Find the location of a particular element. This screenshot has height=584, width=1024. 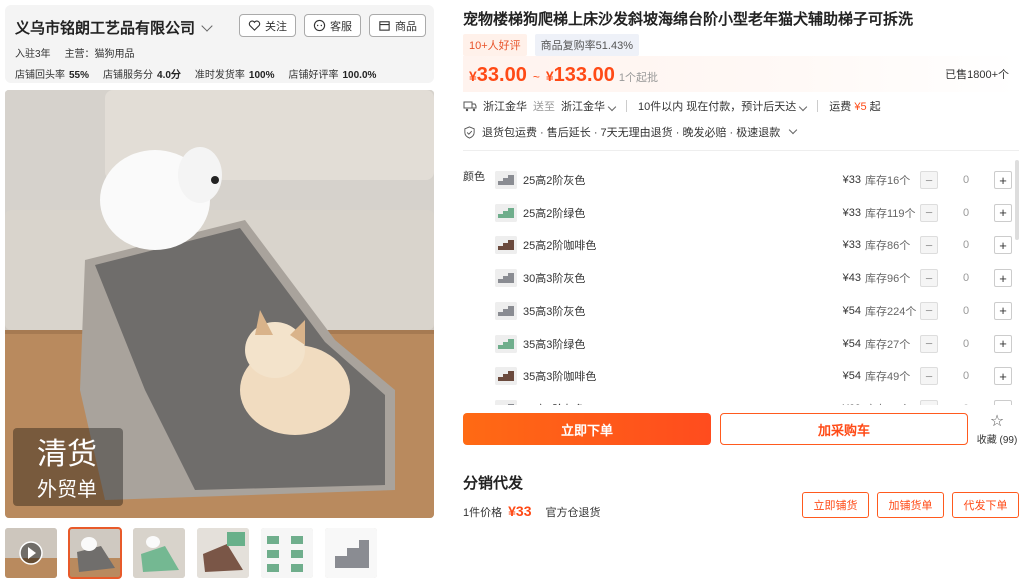

shop-name-text: 义乌市铭朗工艺品有限公司 is located at coordinates (105, 27).